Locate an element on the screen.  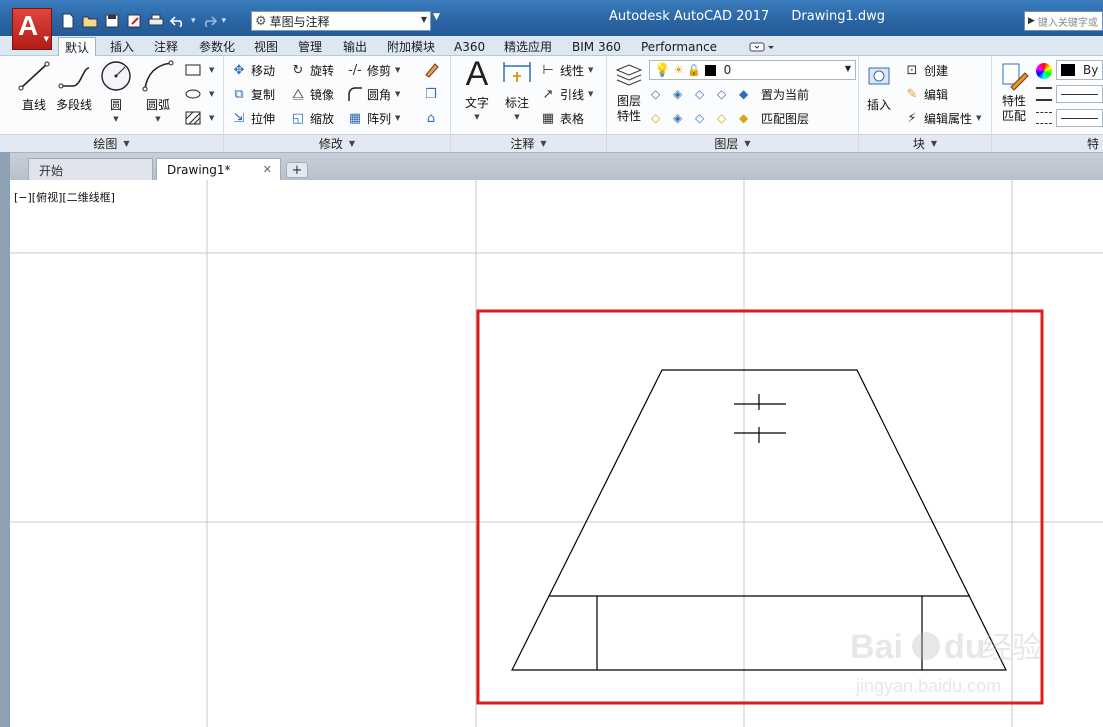
dimension-button: 标注 ▼ is located at coordinates (517, 89).